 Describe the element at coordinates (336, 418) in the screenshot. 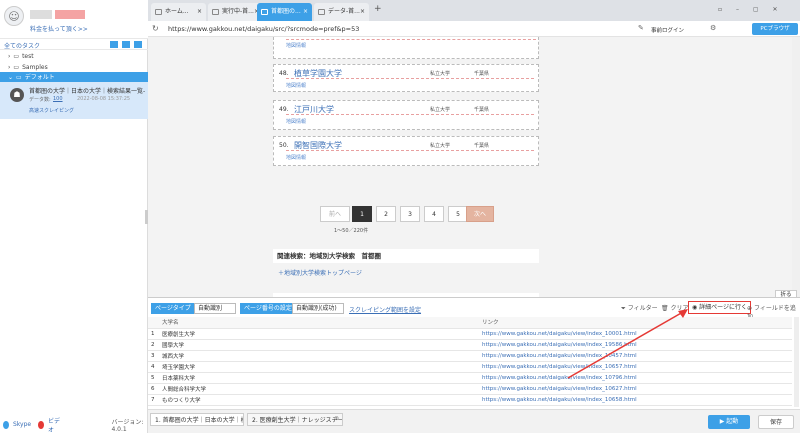

I see `tab-close-icon: ⊗` at that location.